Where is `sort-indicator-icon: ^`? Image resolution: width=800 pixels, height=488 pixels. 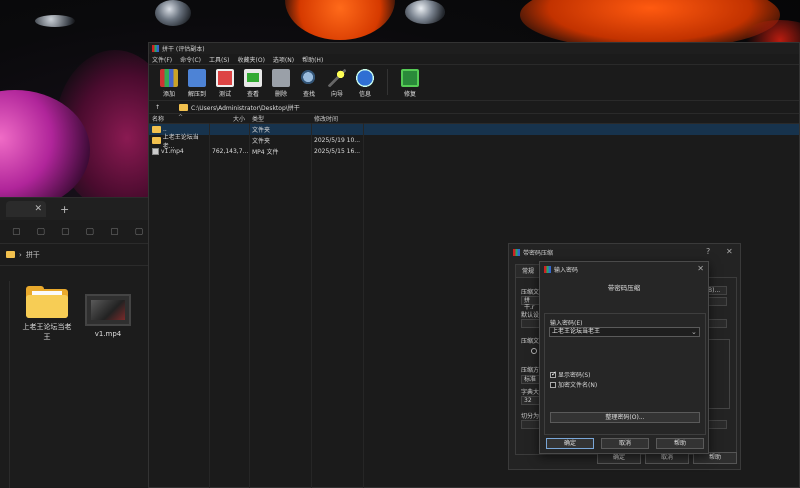 sort-indicator-icon: ^ is located at coordinates (181, 117).